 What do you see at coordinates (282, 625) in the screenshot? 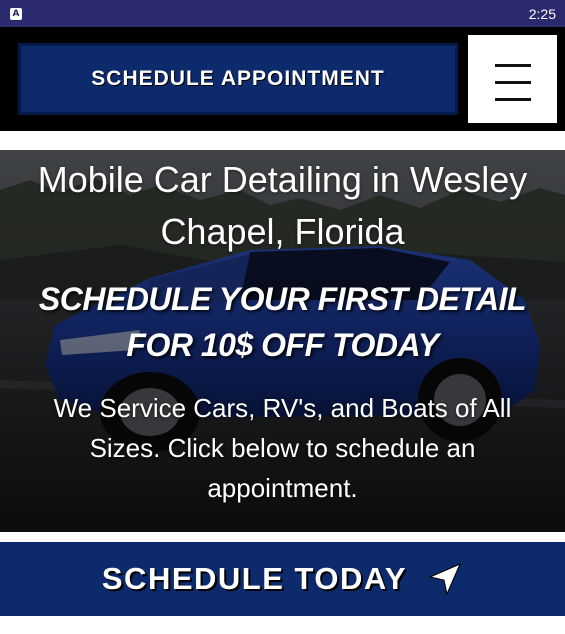
I see `page-bottom` at bounding box center [282, 625].